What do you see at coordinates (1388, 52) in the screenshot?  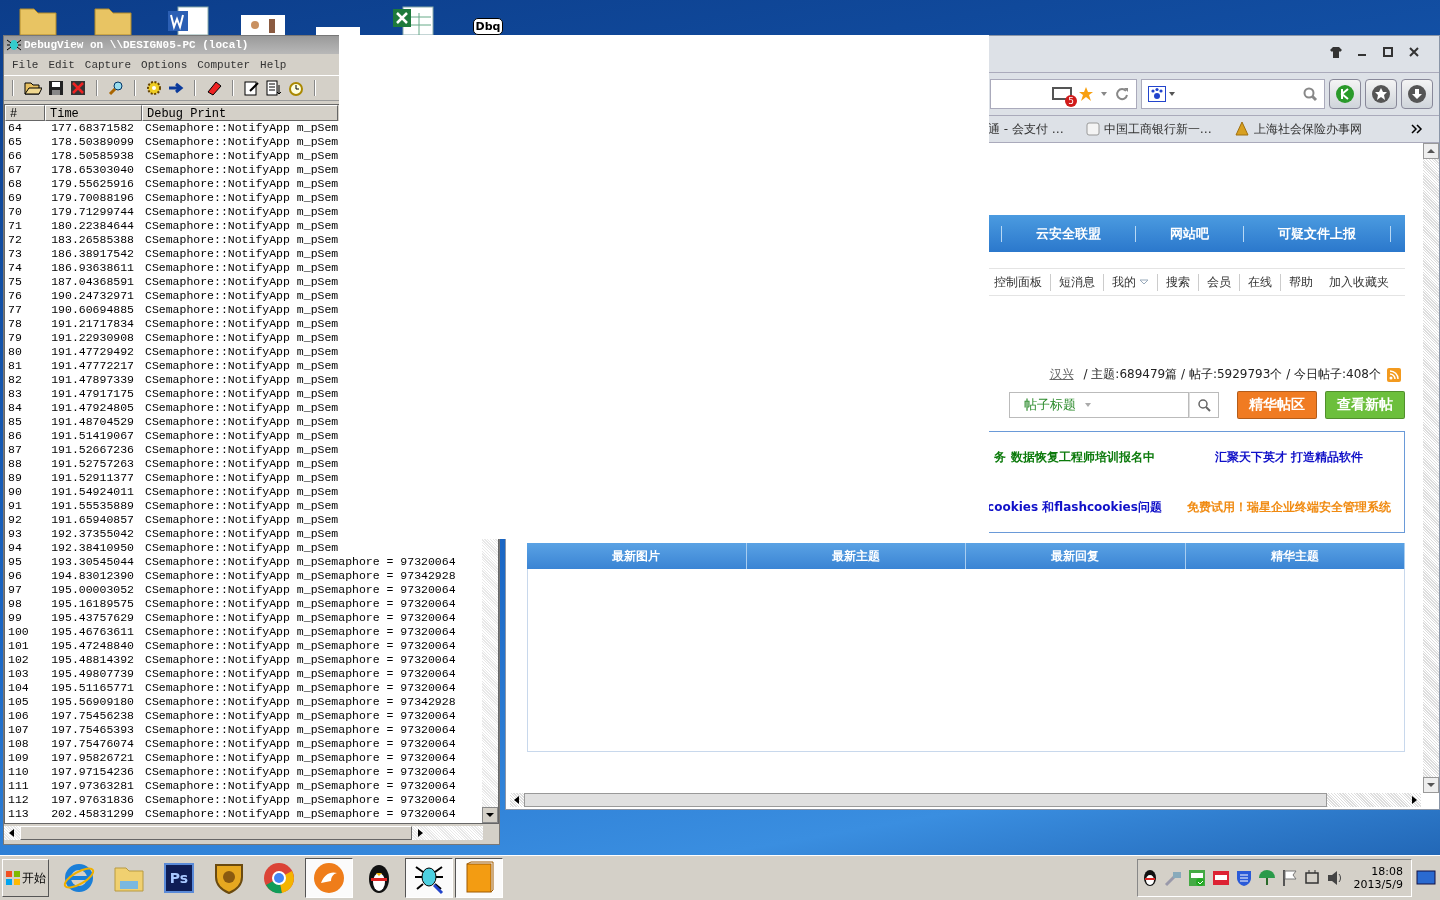 I see `maximize-icon` at bounding box center [1388, 52].